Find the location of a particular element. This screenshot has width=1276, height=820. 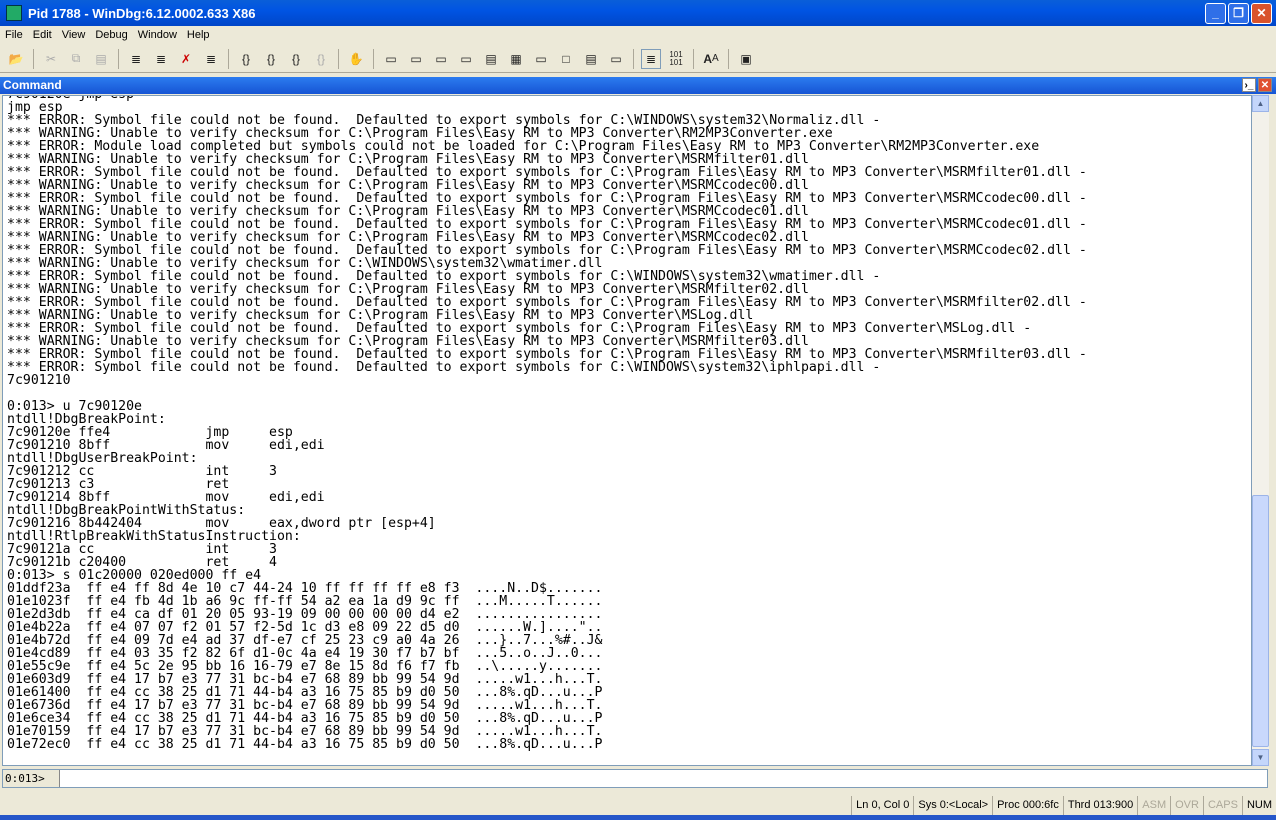

taskbar is located at coordinates (638, 817).